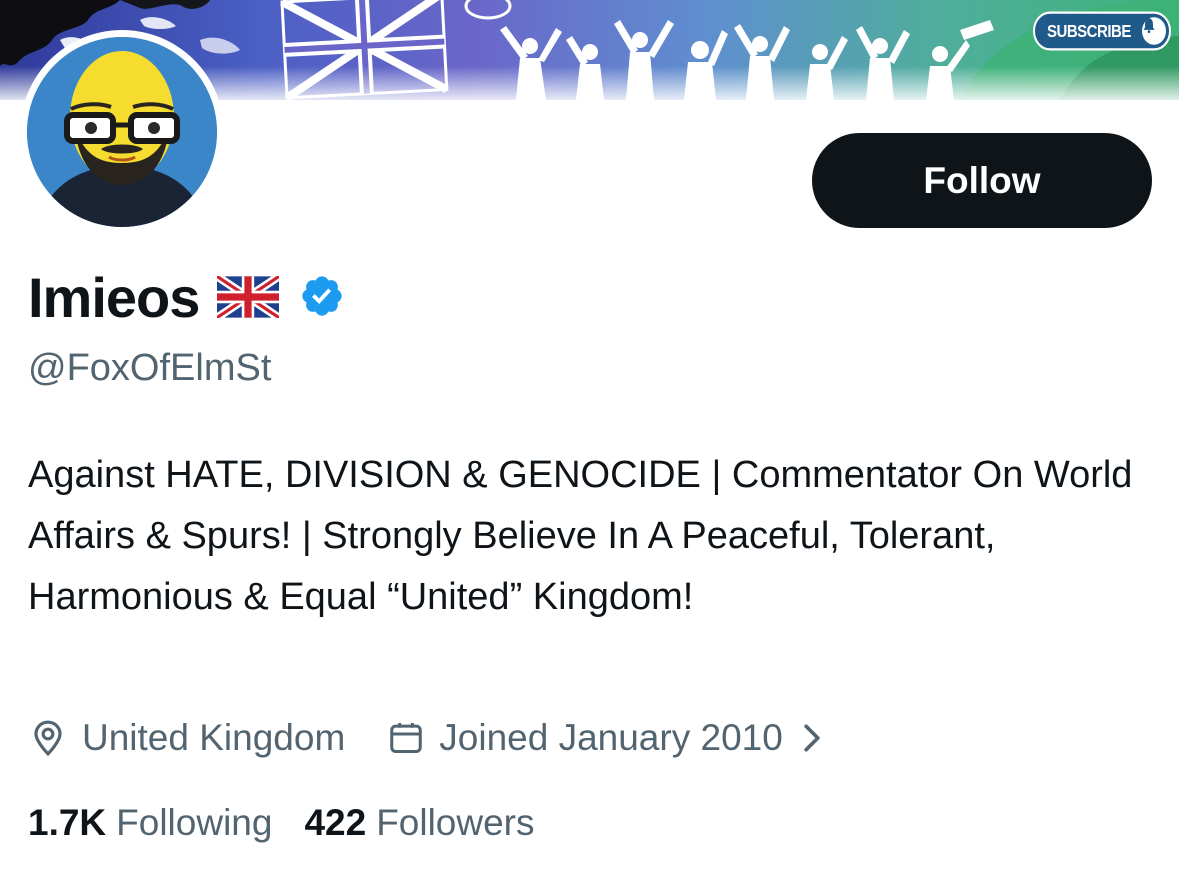  I want to click on subscribe-label: SUBSCRIBE, so click(1089, 31).